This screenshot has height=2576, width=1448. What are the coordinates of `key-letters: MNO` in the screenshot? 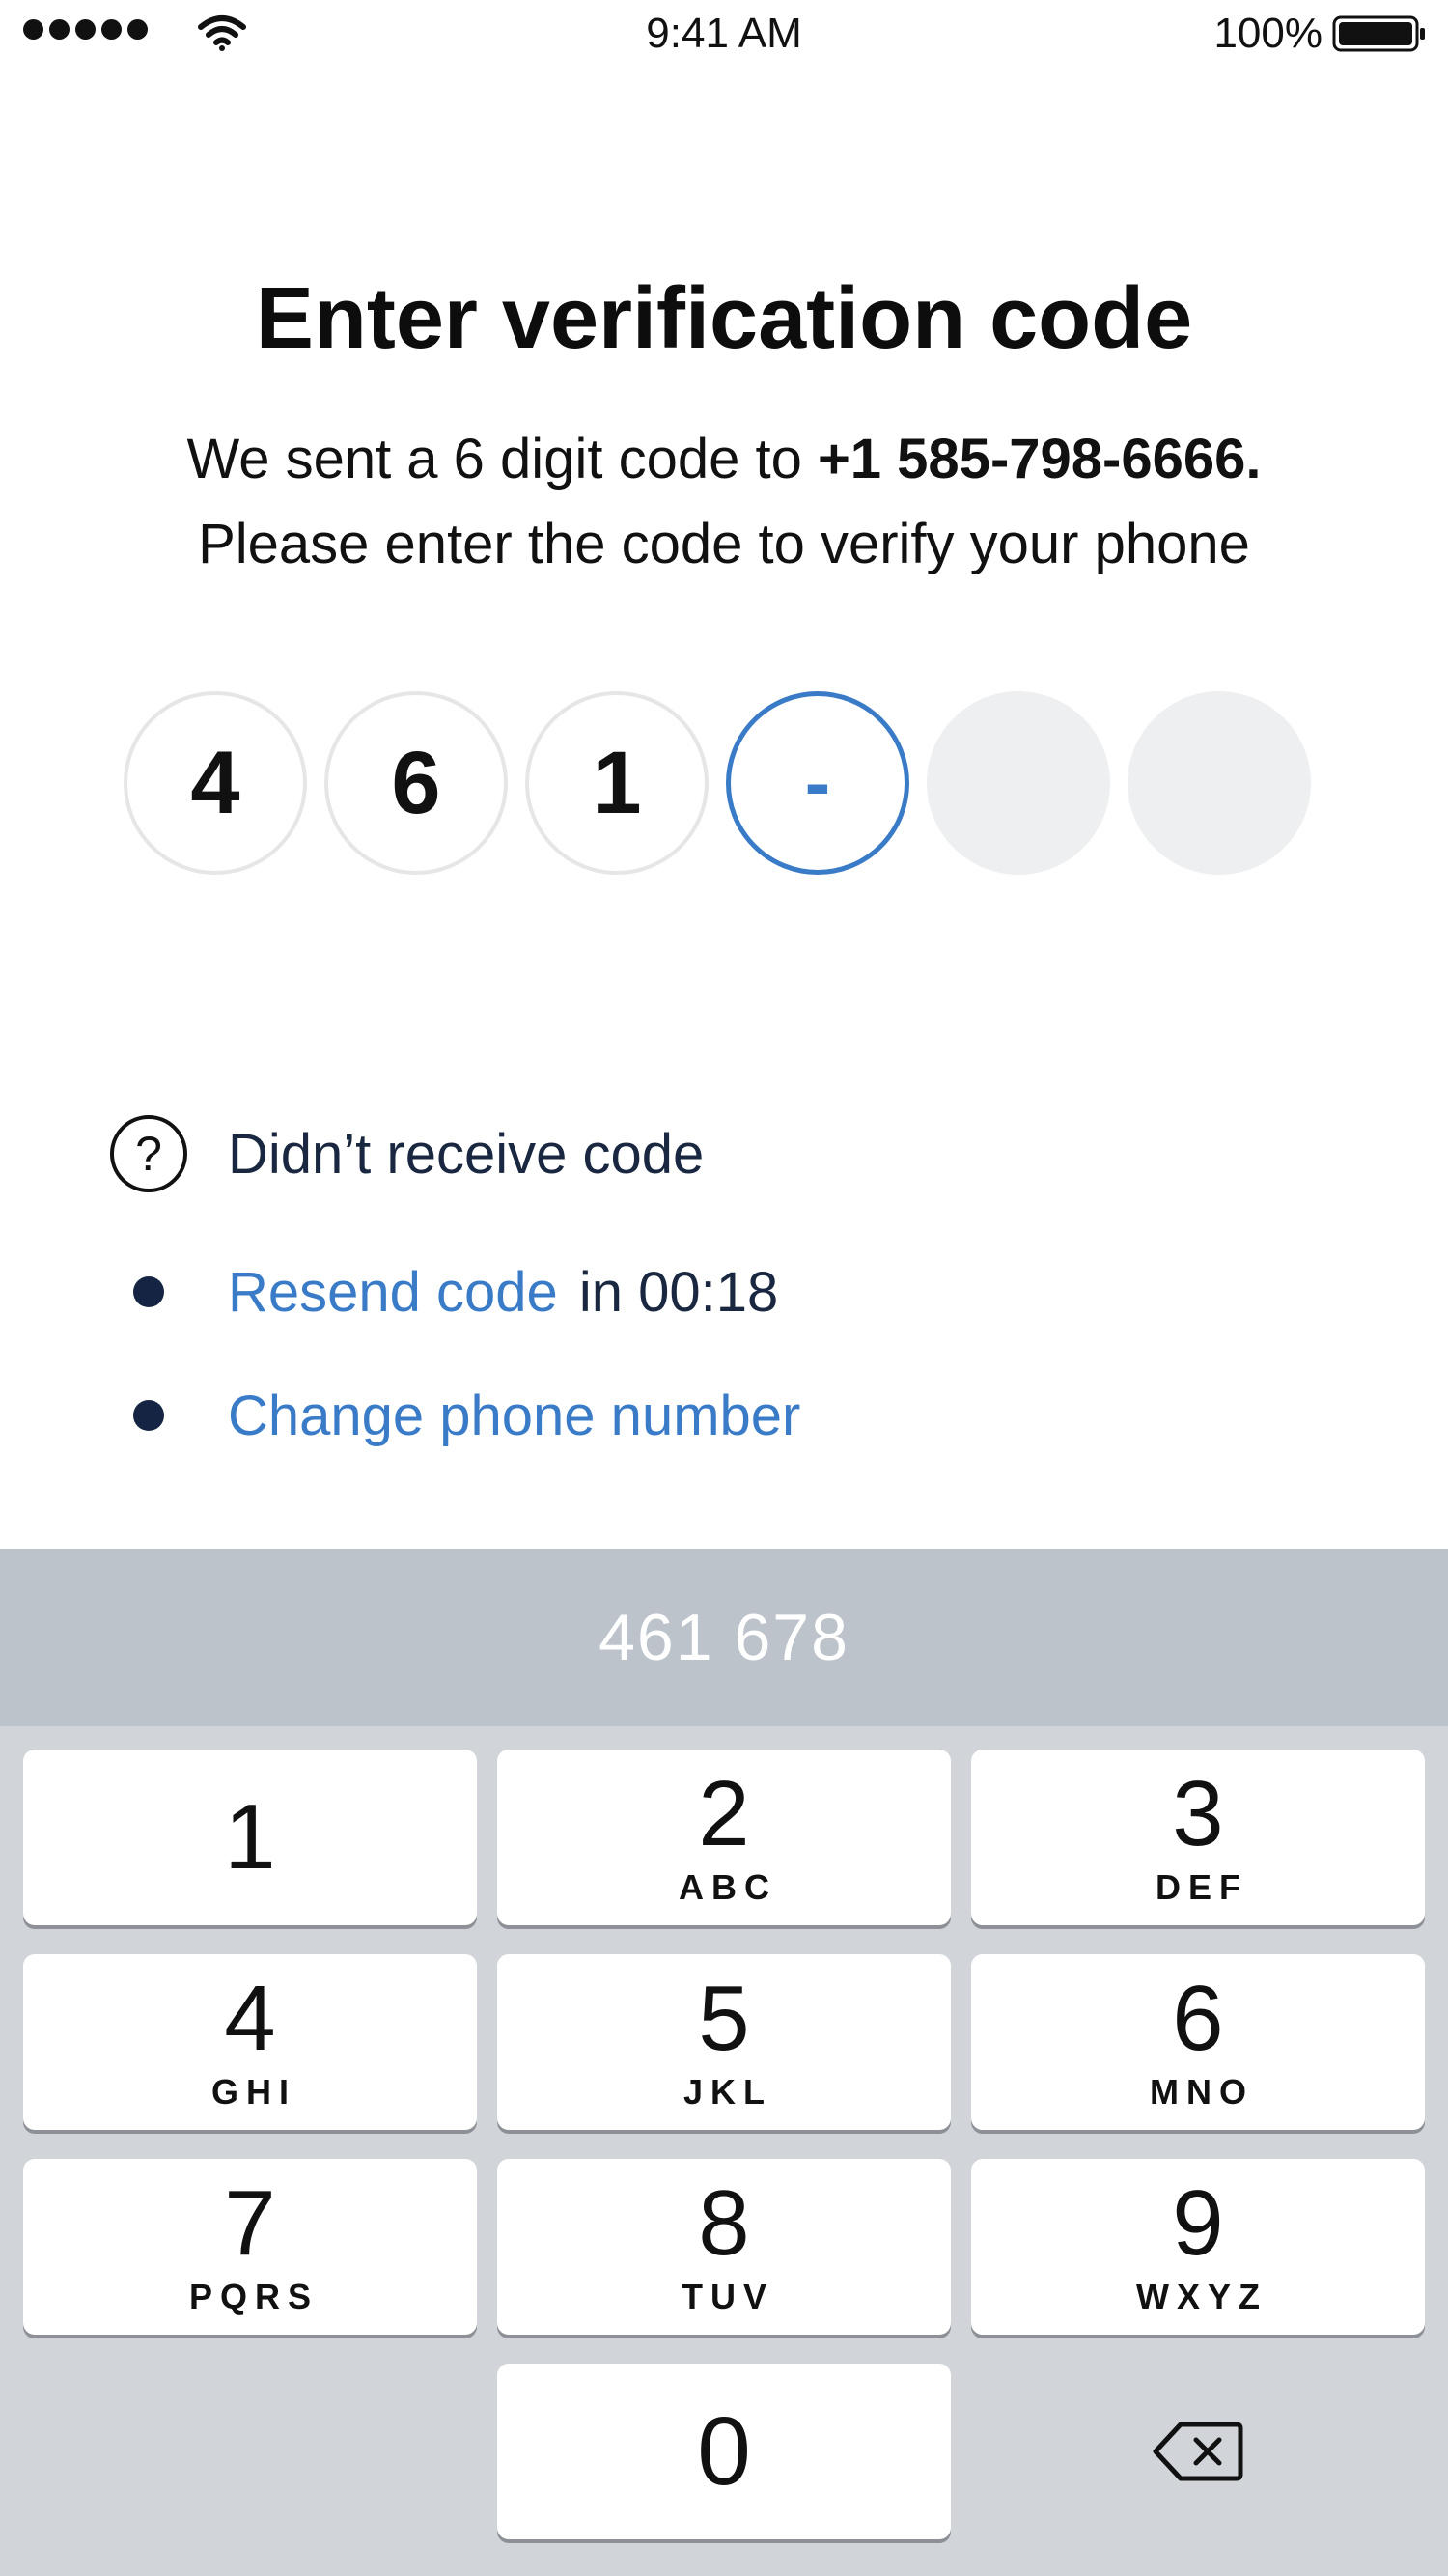 It's located at (1202, 2092).